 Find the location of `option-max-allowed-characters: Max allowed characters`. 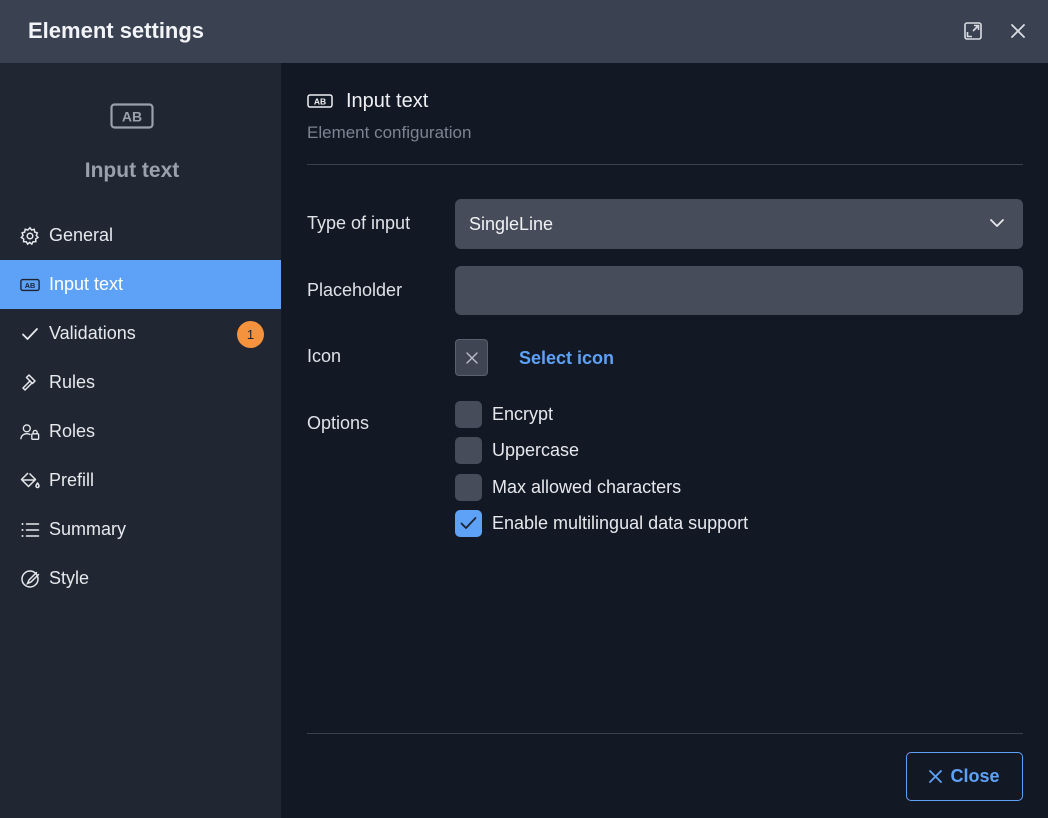

option-max-allowed-characters: Max allowed characters is located at coordinates (568, 487).